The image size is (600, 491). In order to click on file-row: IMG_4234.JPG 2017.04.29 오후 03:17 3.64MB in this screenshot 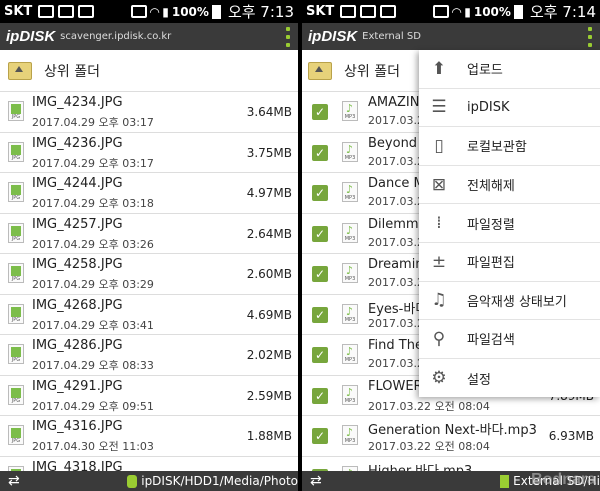, I will do `click(149, 112)`.